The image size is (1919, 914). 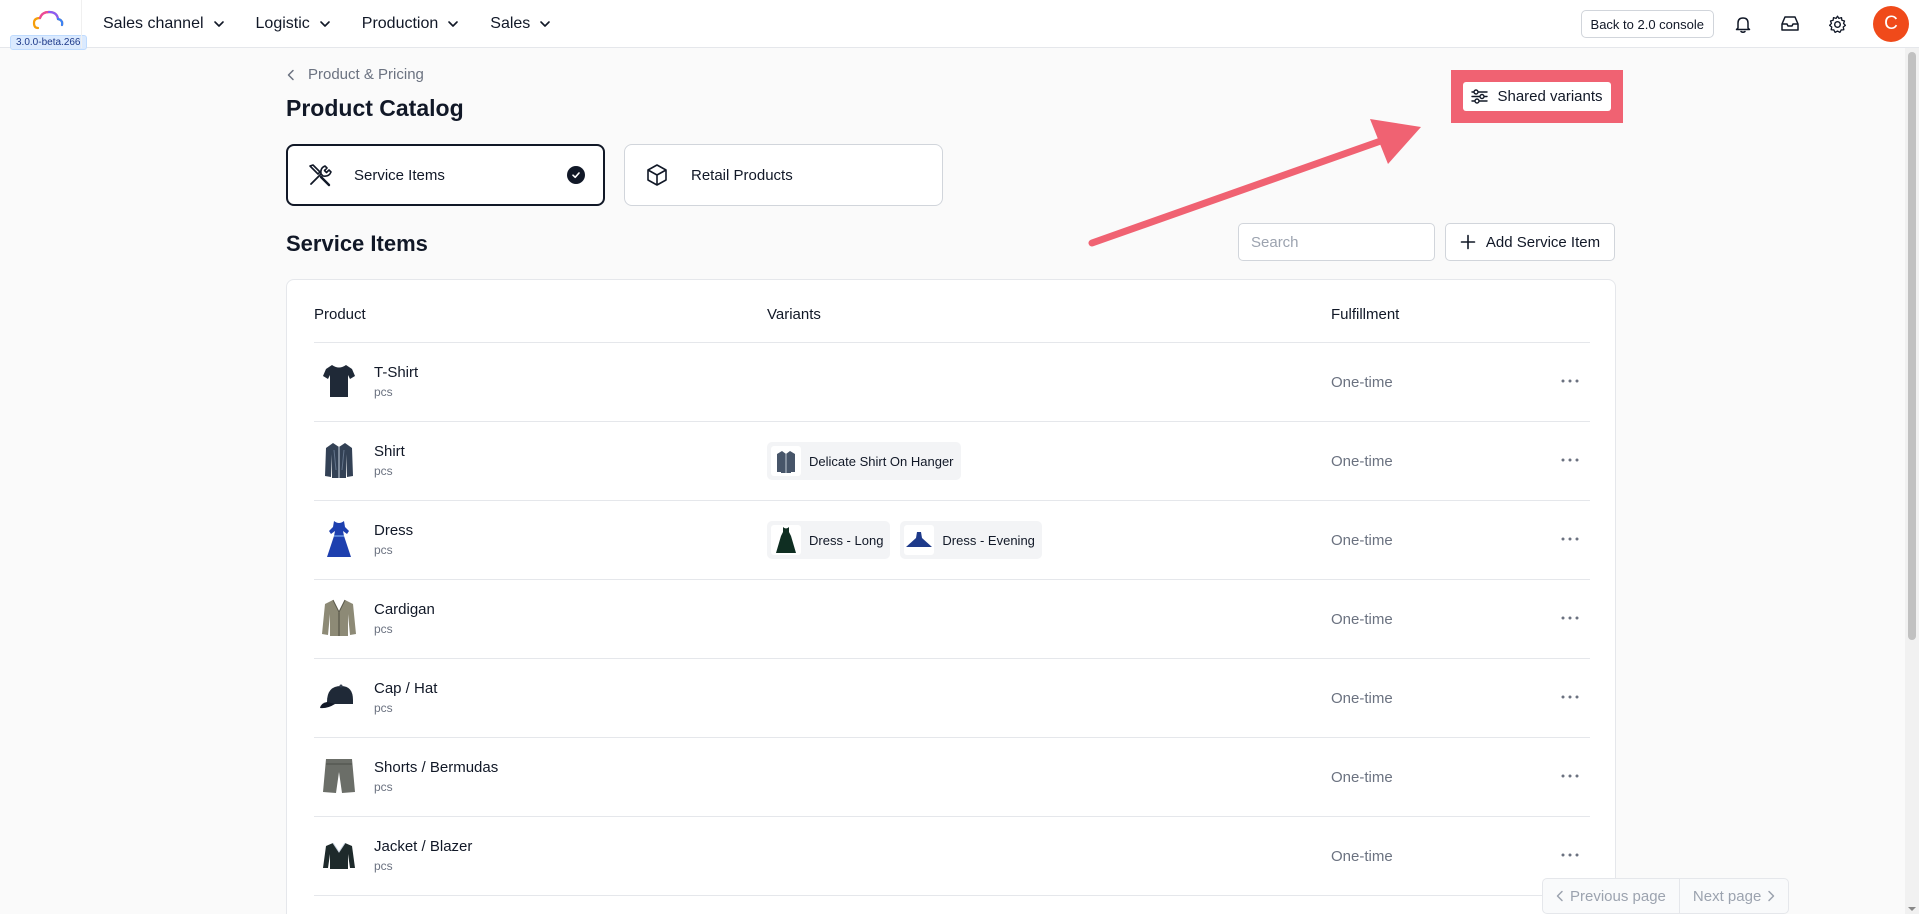 What do you see at coordinates (952, 619) in the screenshot?
I see `table-row: Cardigan pcs One-time` at bounding box center [952, 619].